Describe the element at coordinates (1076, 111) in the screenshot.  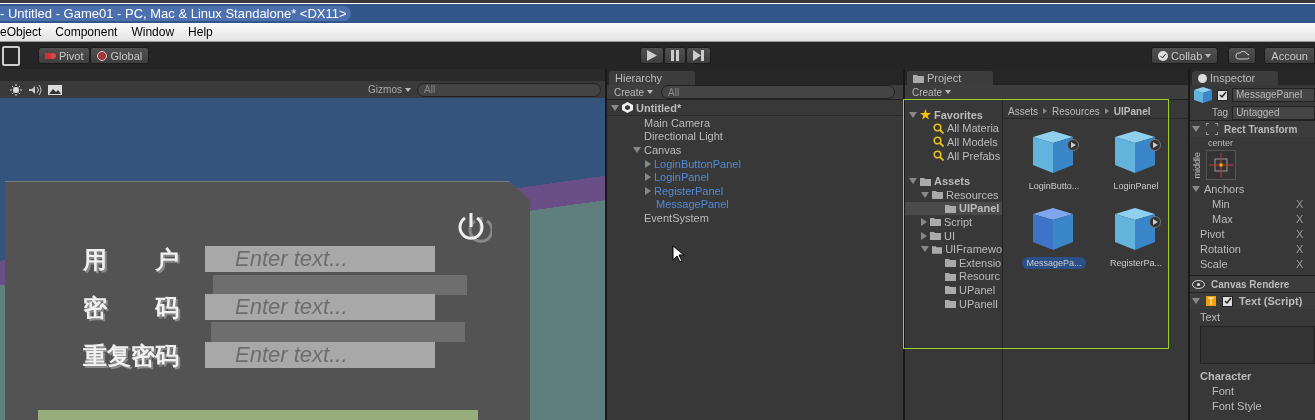
I see `breadcrumb-item: Resources` at that location.